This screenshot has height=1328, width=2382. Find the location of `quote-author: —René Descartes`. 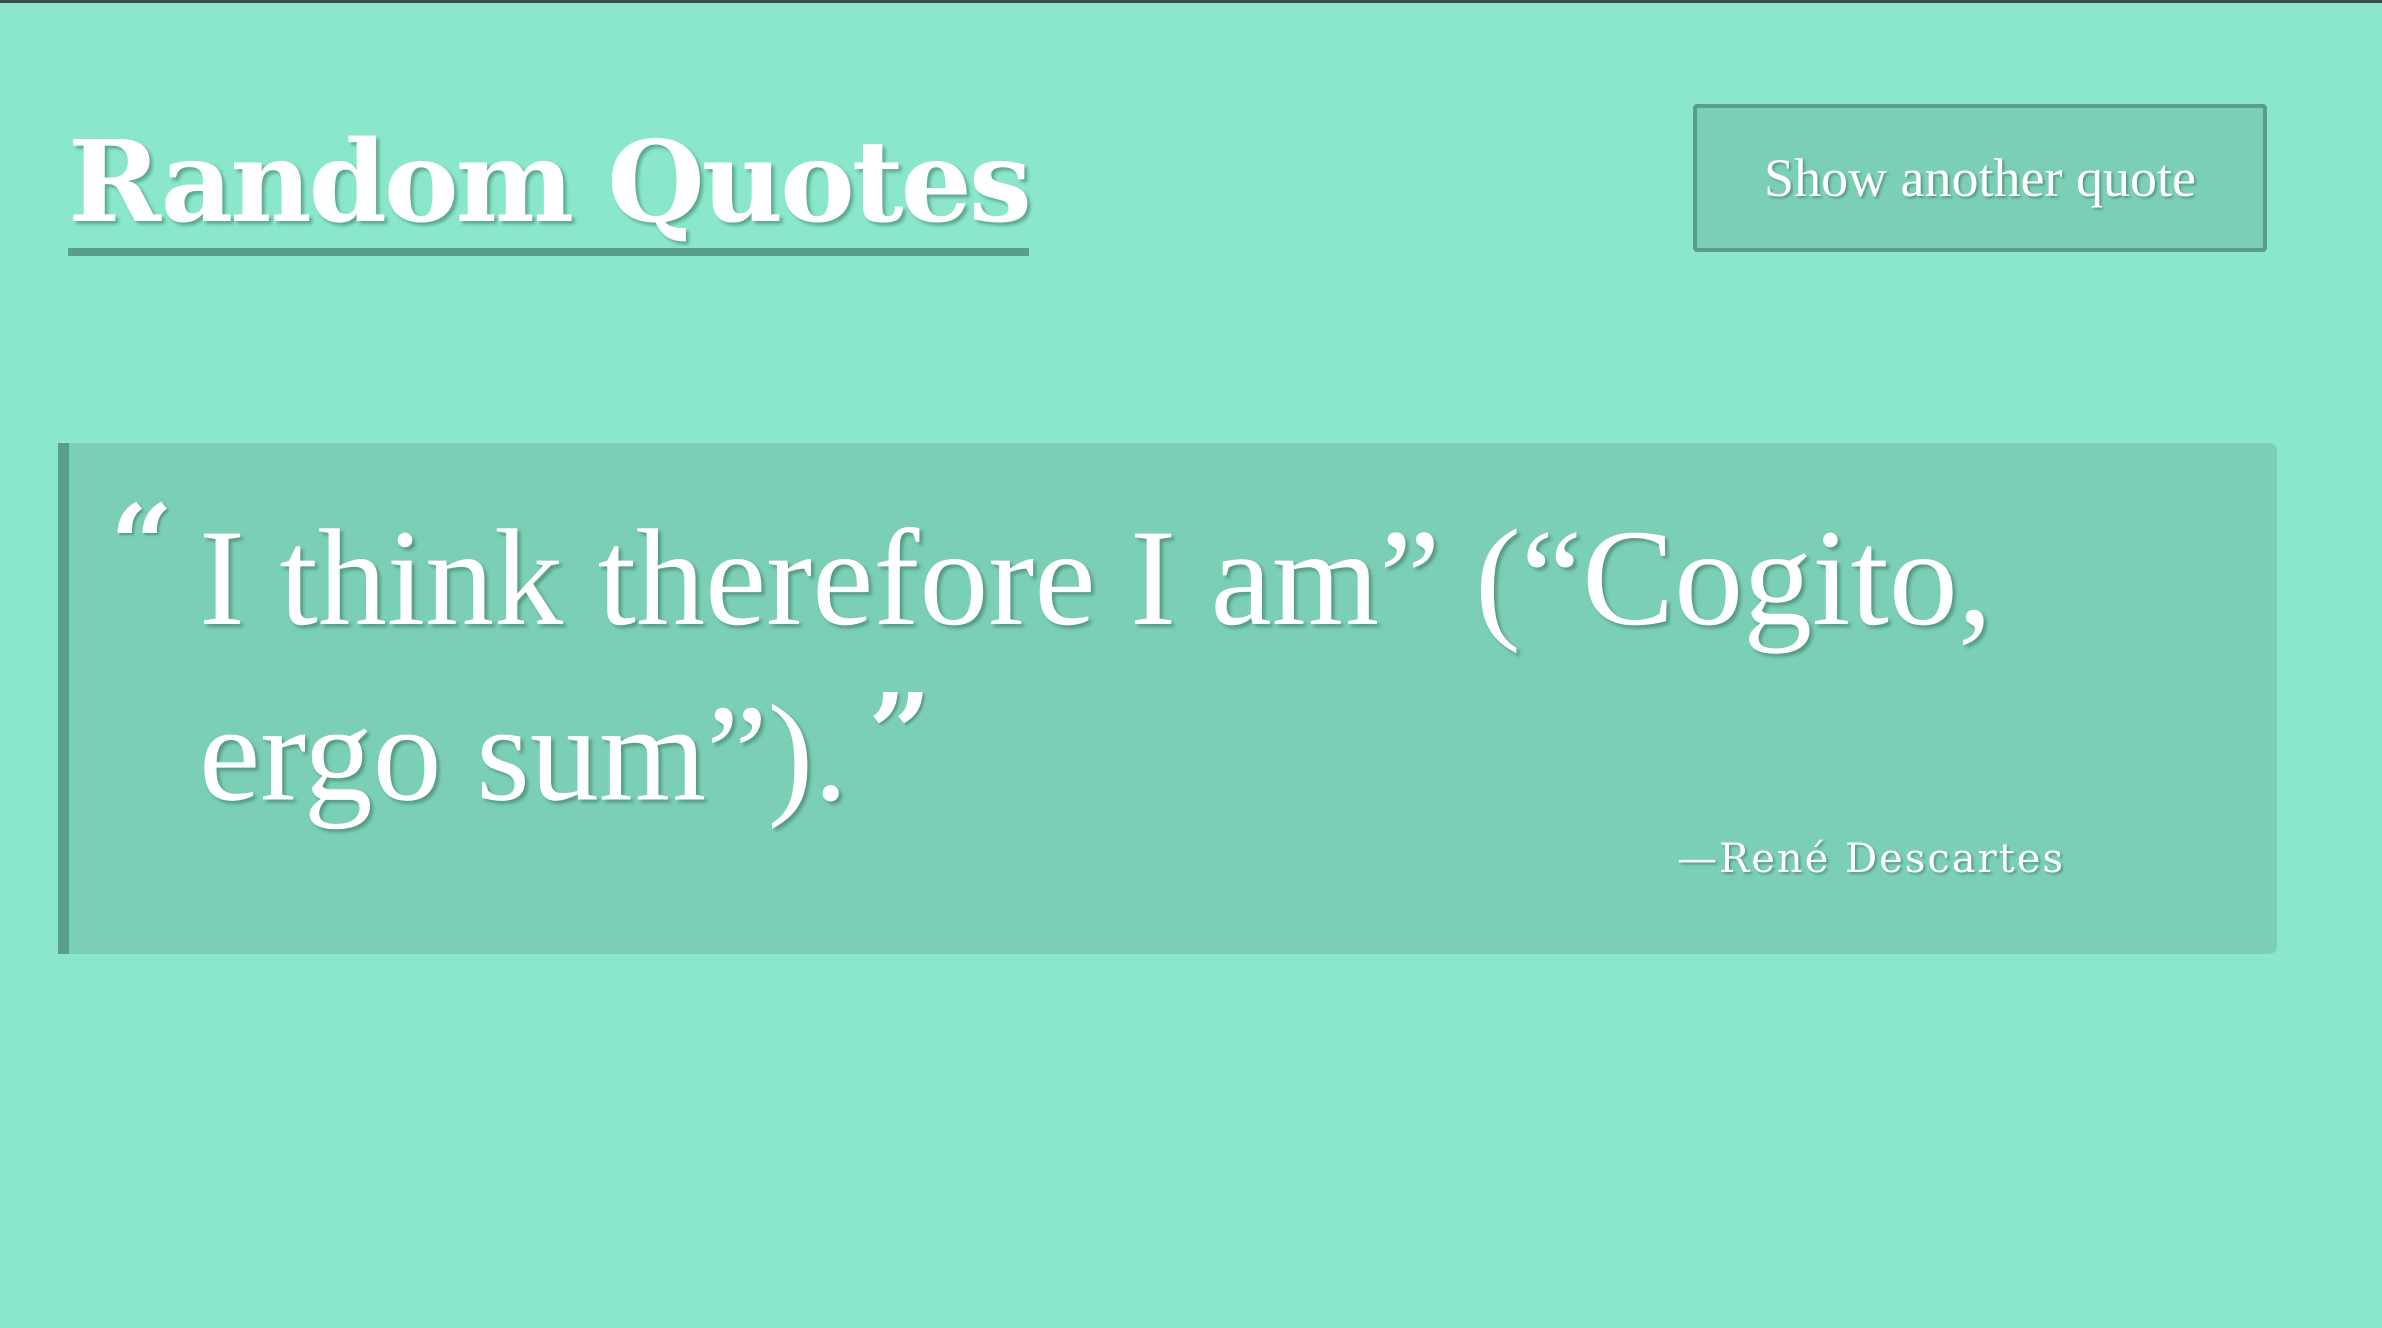

quote-author: —René Descartes is located at coordinates (1871, 859).